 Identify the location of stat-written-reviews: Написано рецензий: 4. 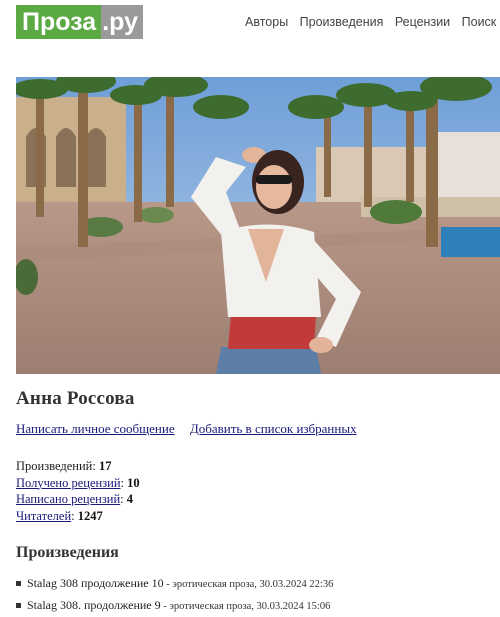
(75, 499).